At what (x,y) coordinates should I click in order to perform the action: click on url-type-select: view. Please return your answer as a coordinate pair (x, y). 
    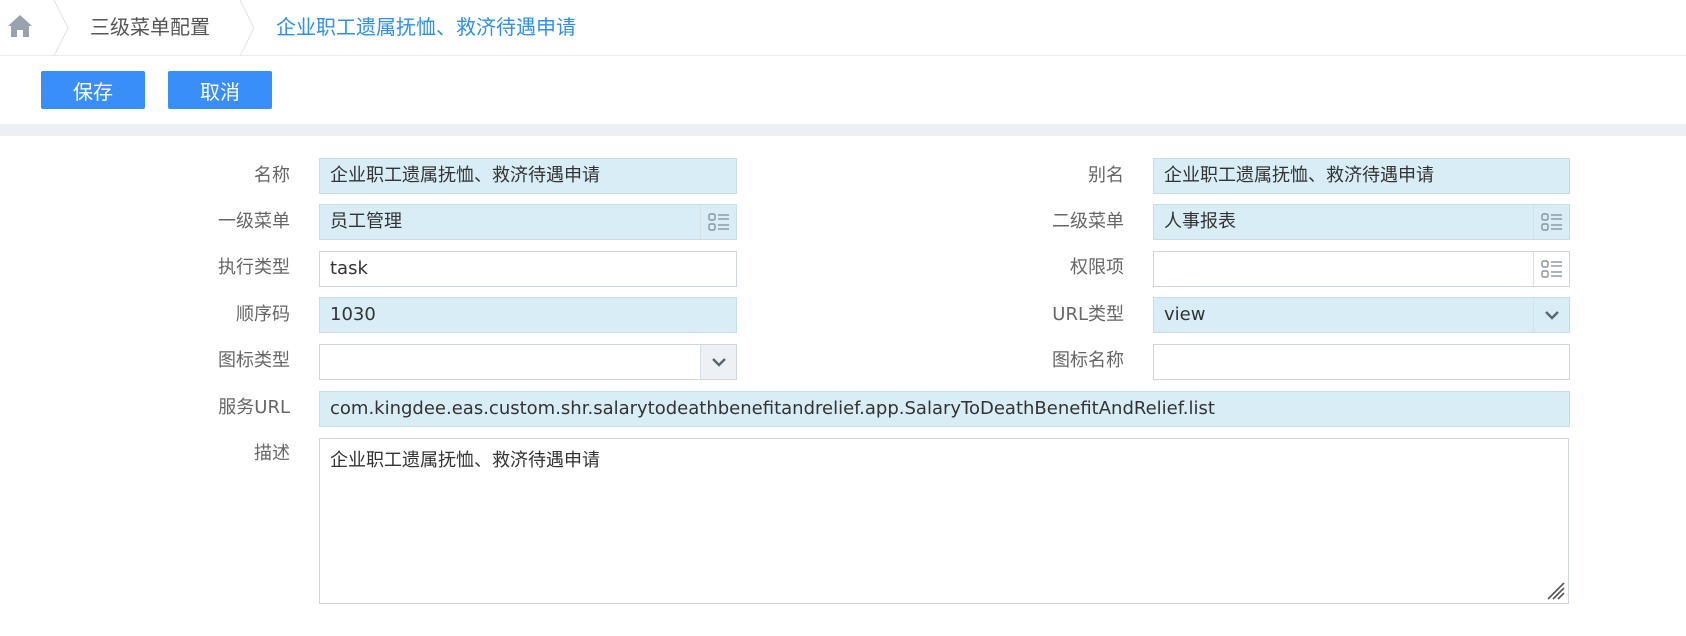
    Looking at the image, I should click on (1361, 315).